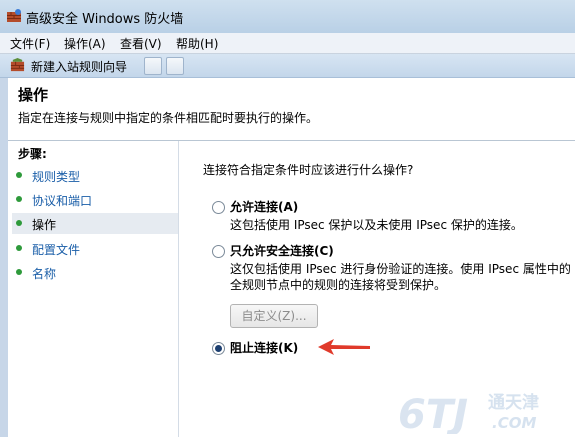 This screenshot has height=437, width=575. I want to click on page-header: 操作 指定在连接与规则中指定的条件相匹配时要执行的操作。, so click(287, 109).